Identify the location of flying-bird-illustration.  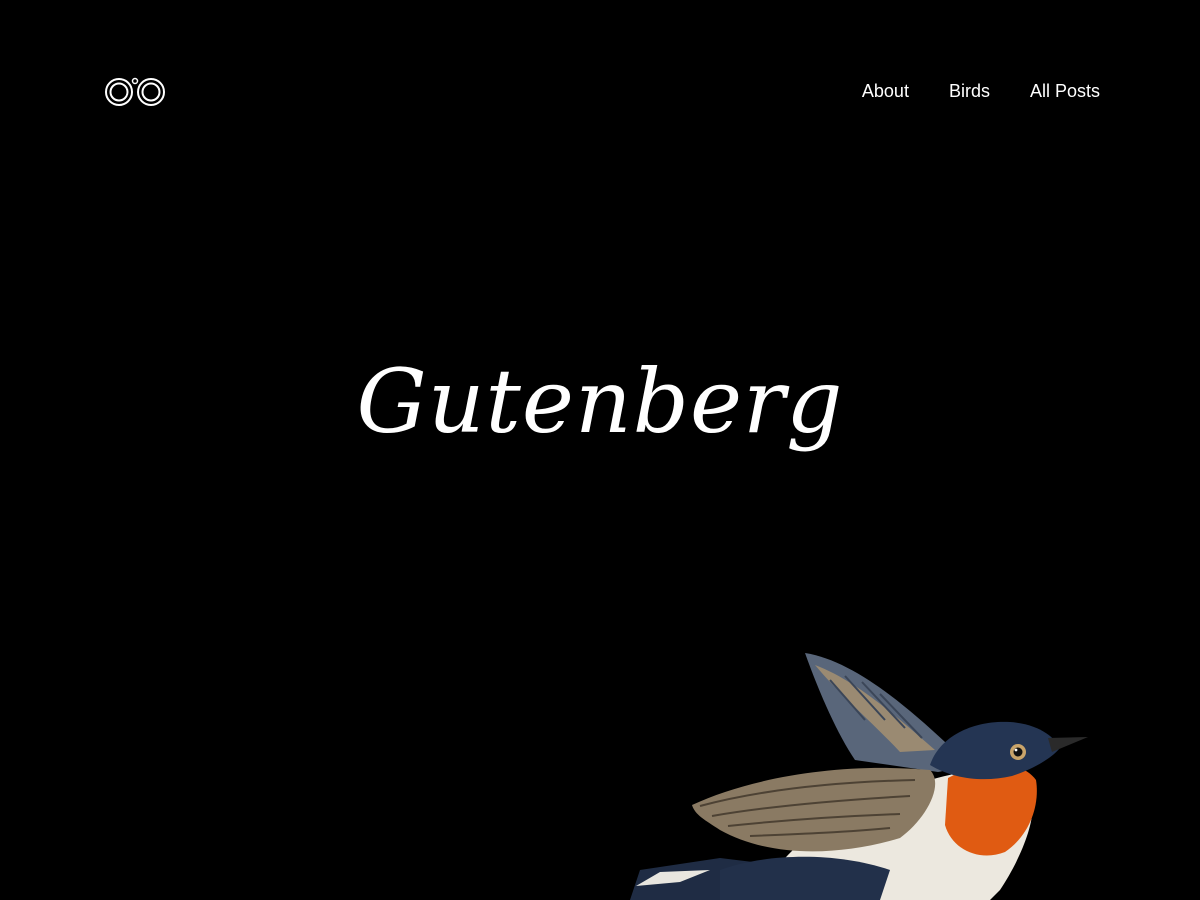
(870, 760).